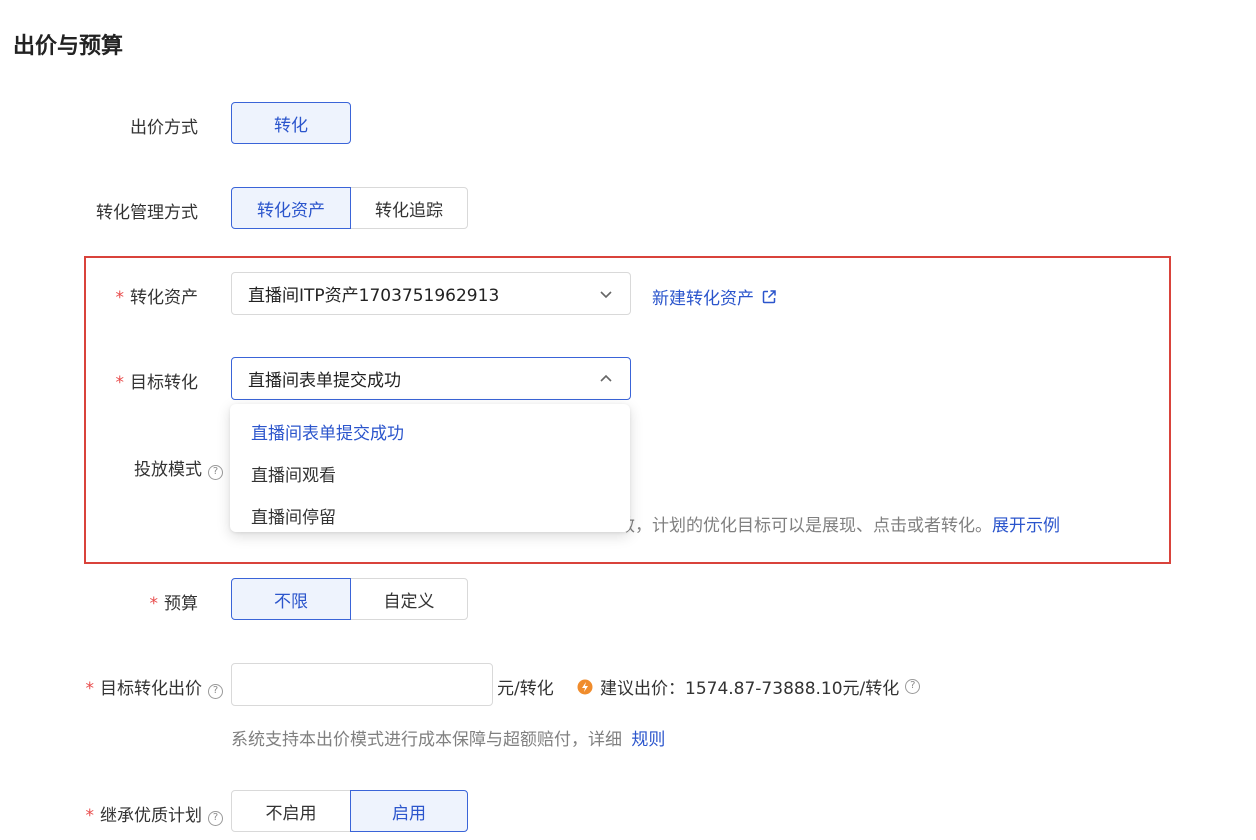  I want to click on budget-segment: 不限 自定义, so click(349, 599).